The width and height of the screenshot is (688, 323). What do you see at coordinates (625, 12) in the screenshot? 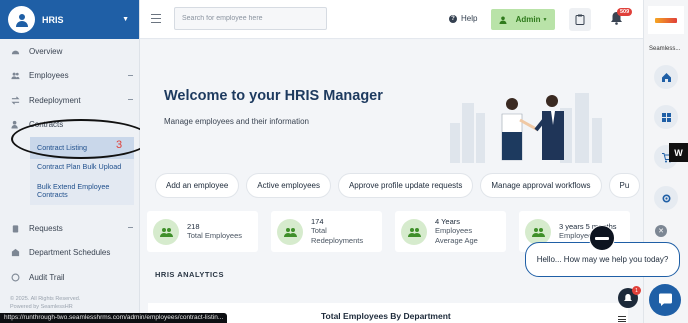
I see `notification-count-badge: 509` at bounding box center [625, 12].